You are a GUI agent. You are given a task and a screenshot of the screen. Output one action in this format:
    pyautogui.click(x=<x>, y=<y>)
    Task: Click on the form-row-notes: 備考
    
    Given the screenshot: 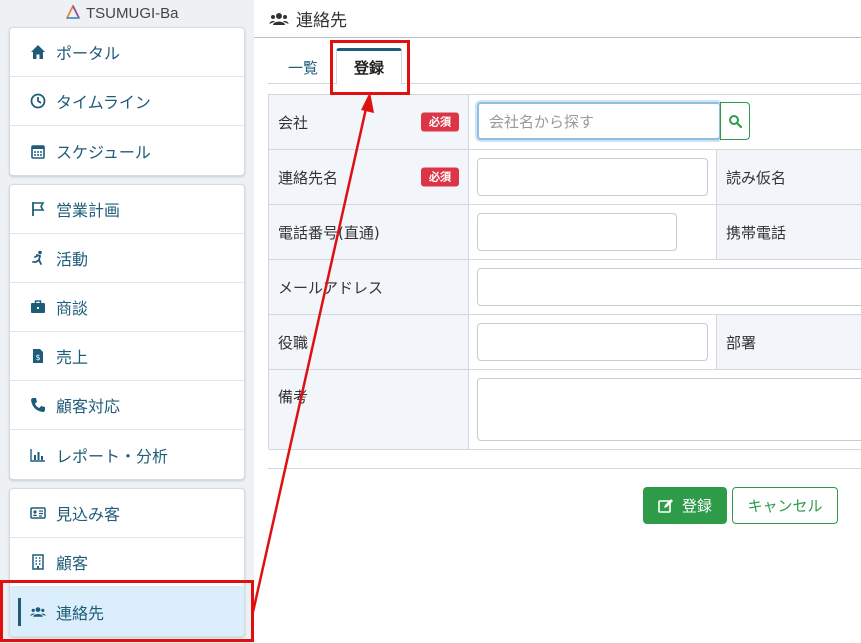 What is the action you would take?
    pyautogui.click(x=565, y=410)
    